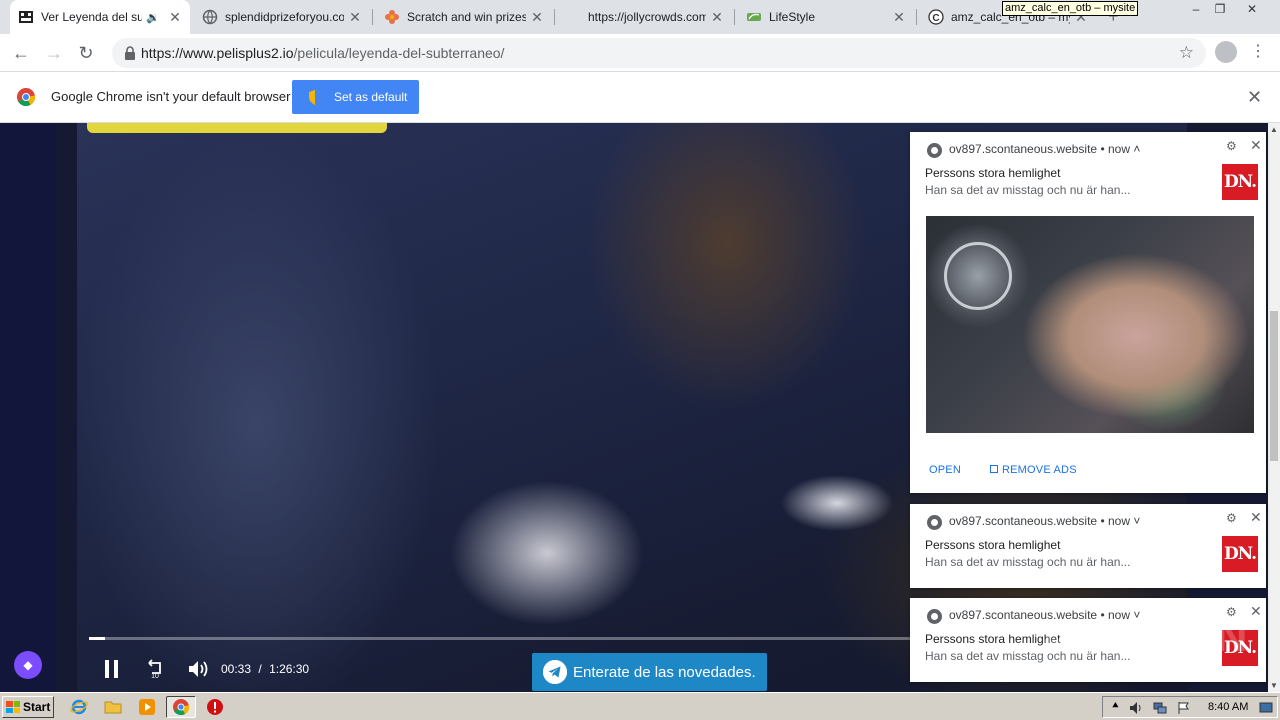 This screenshot has height=720, width=1280. I want to click on time-display: 00:33 / 1:26:30, so click(265, 669).